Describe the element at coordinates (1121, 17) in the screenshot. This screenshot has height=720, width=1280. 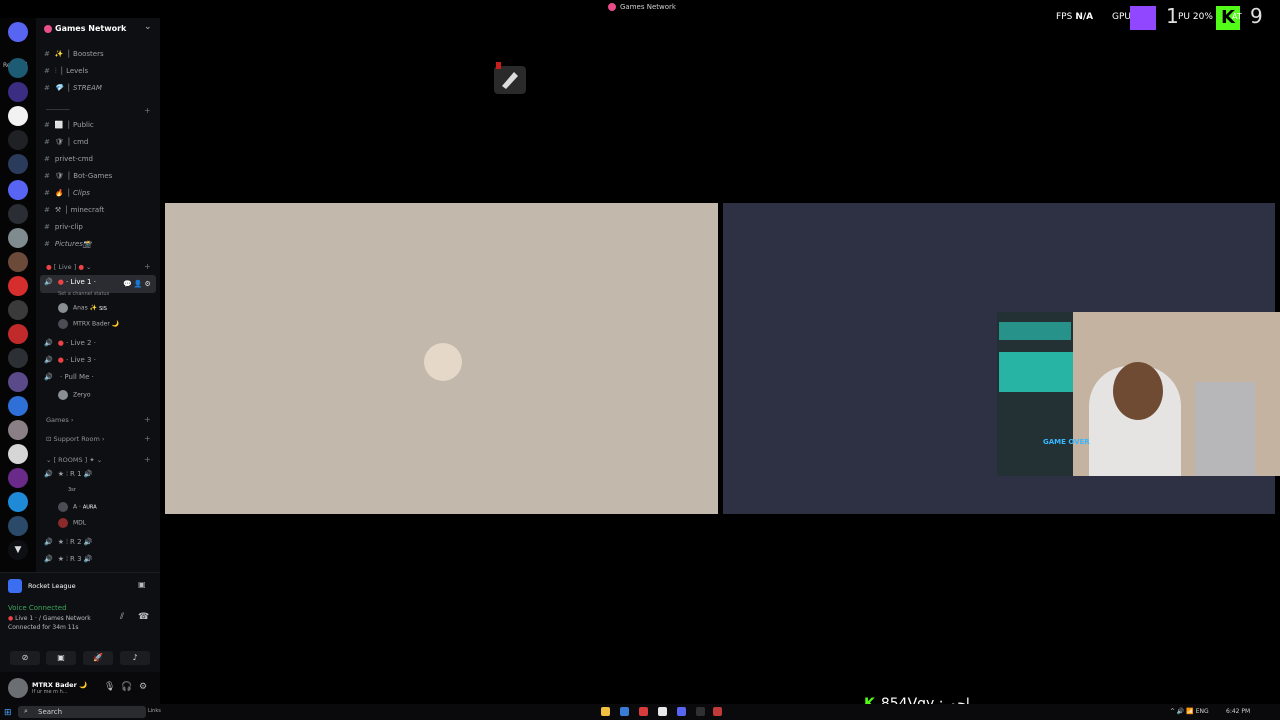
I see `gpu-label: GPU` at that location.